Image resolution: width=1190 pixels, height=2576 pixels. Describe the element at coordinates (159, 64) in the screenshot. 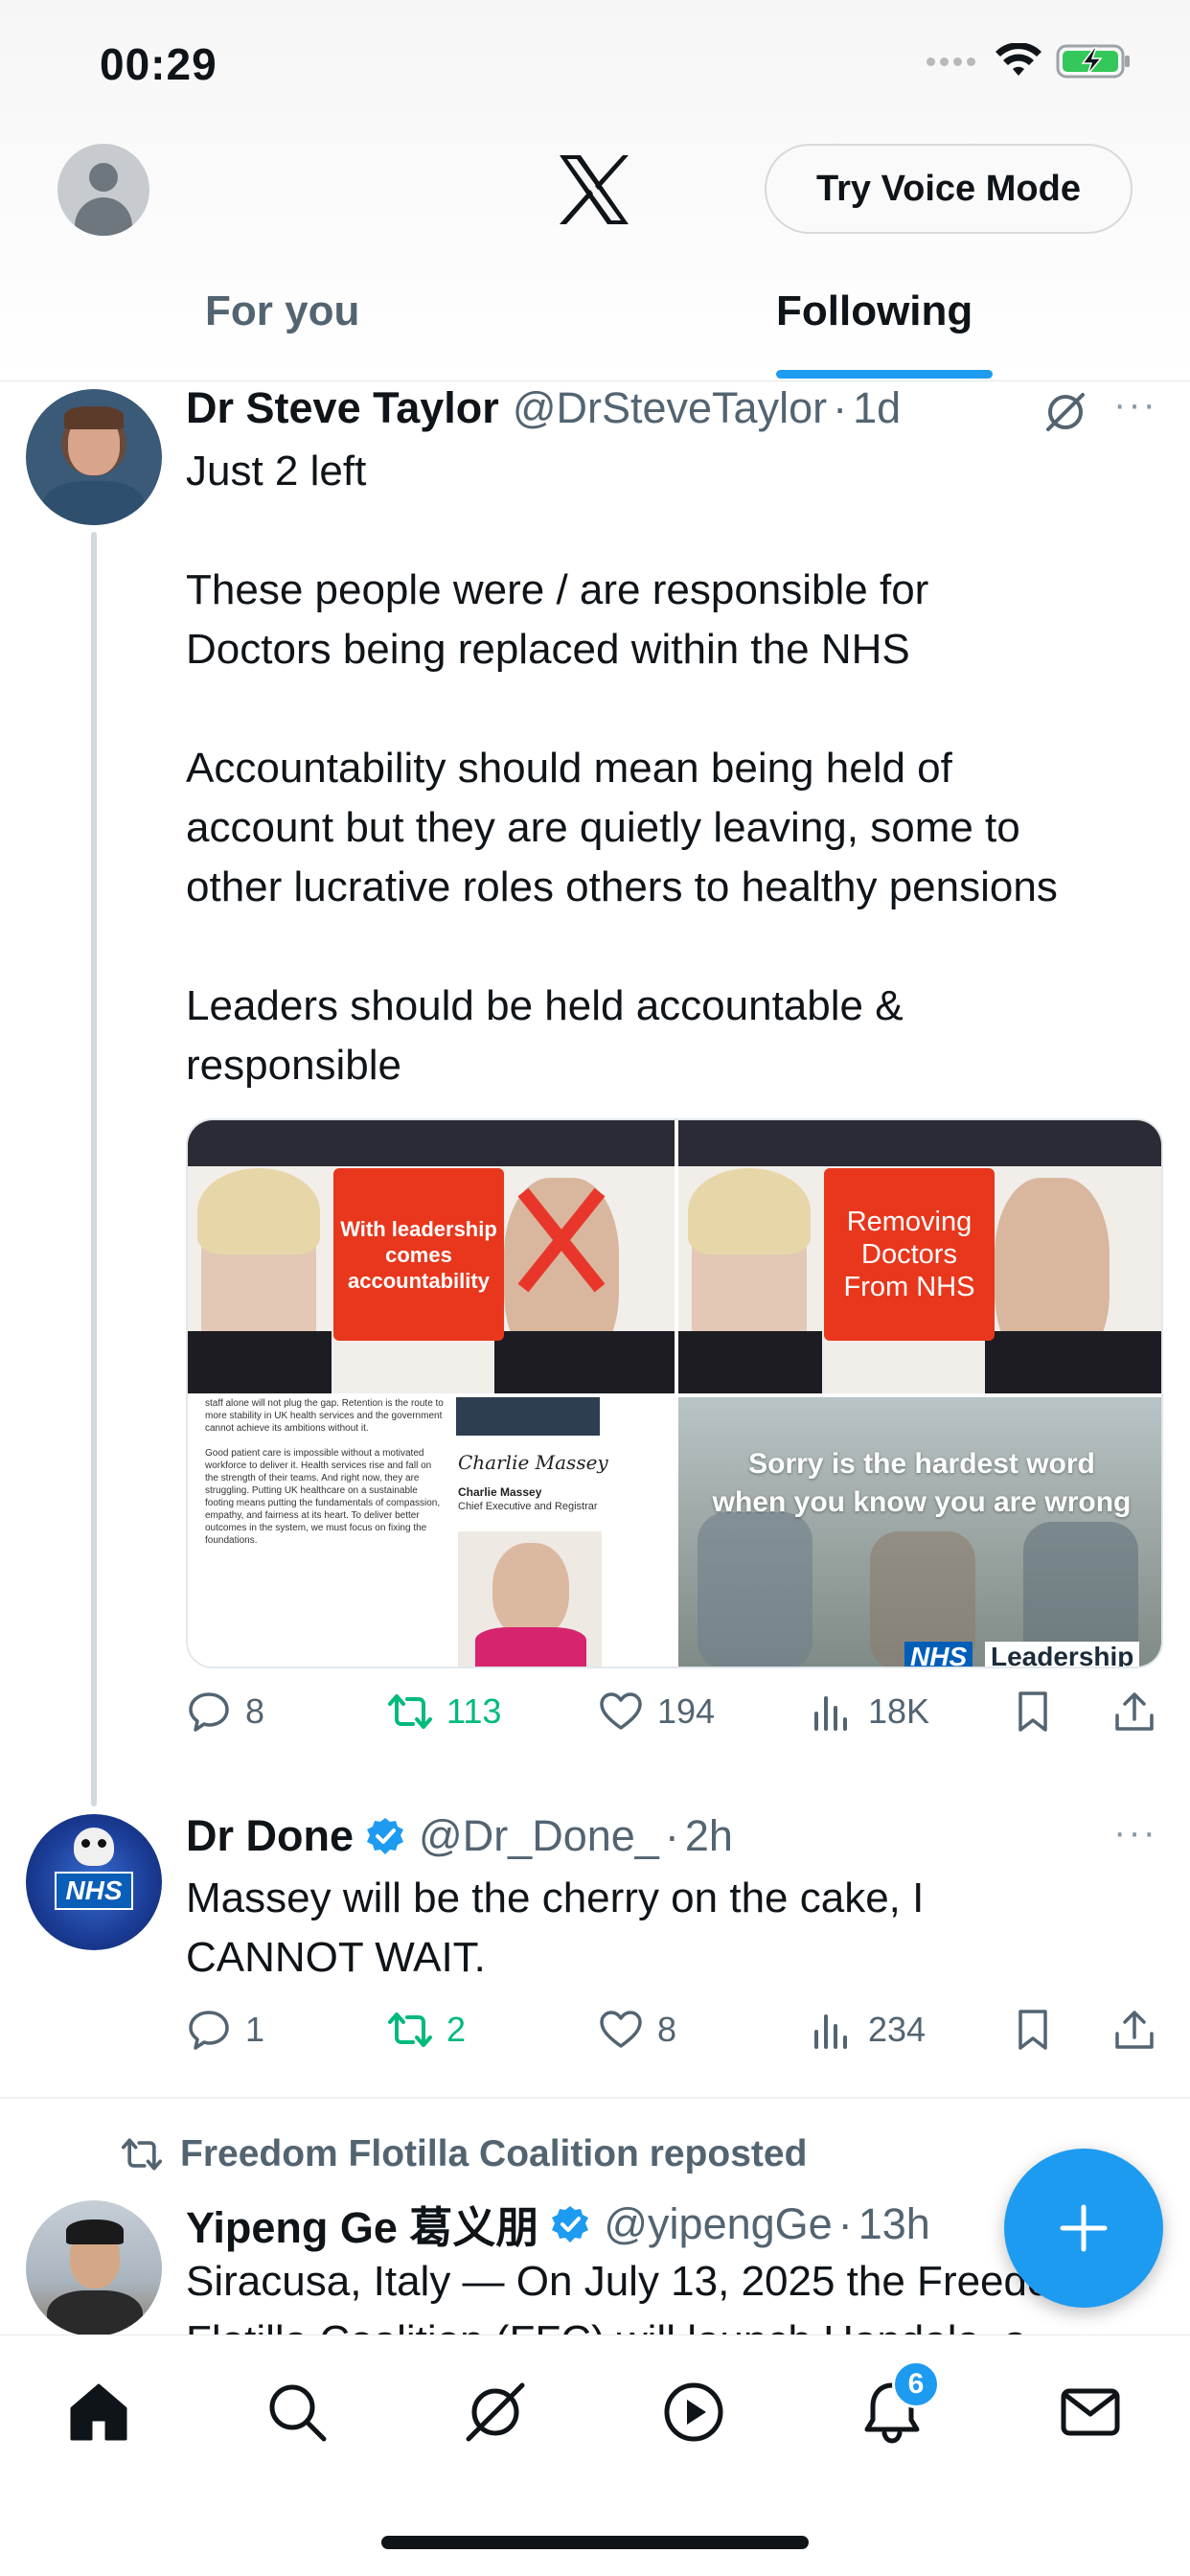

I see `status-time: 00:29` at that location.